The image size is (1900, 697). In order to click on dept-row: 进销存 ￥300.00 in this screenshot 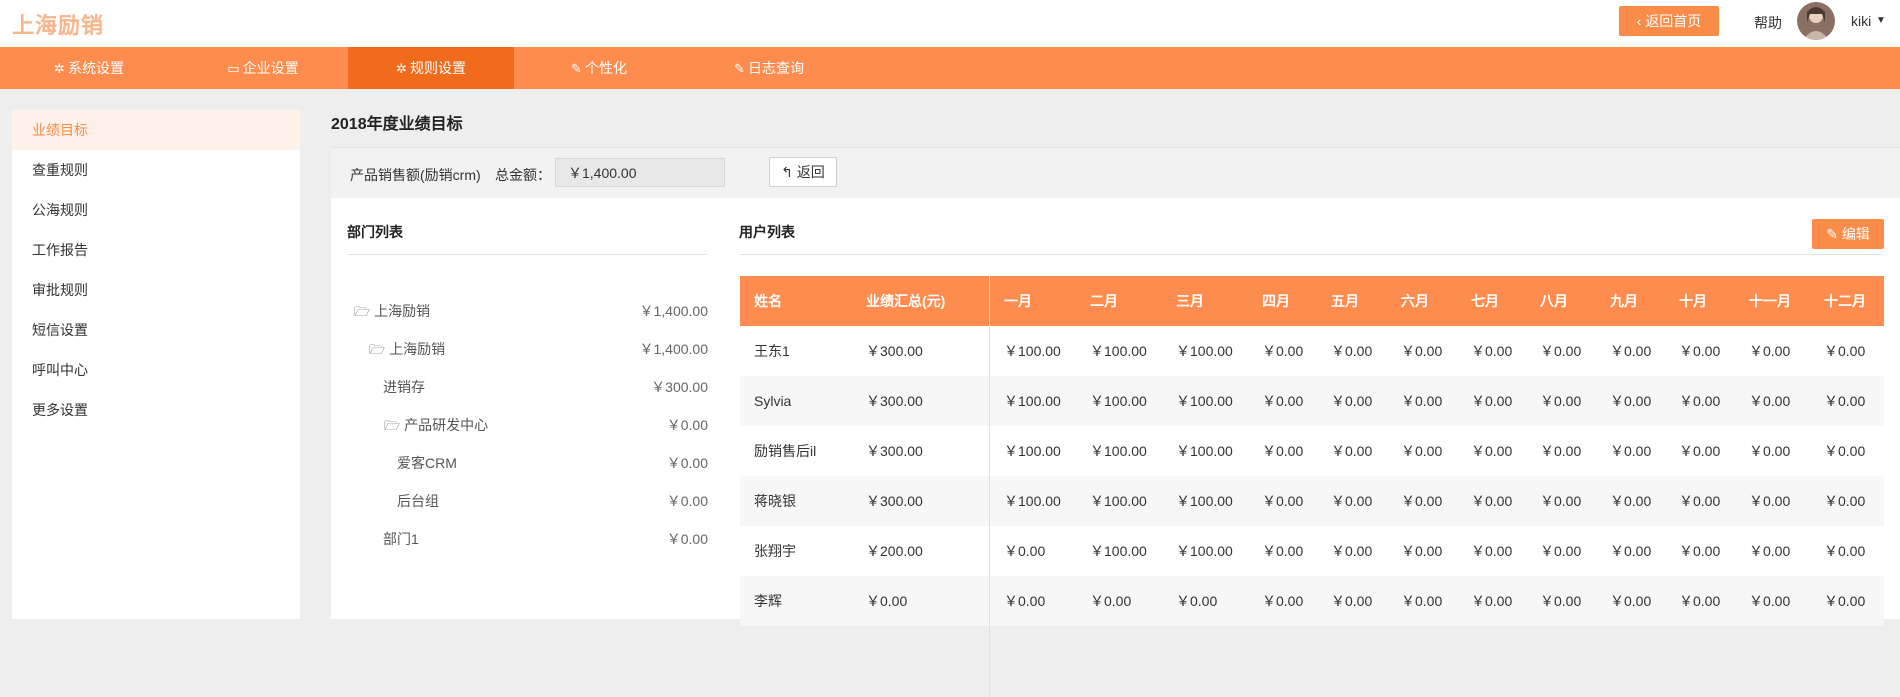, I will do `click(545, 387)`.